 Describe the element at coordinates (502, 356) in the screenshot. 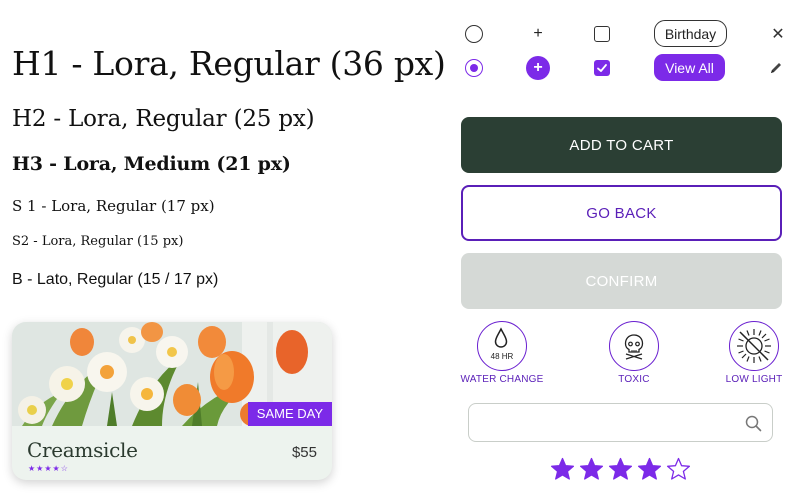

I see `water-change-value: 48 HR` at that location.